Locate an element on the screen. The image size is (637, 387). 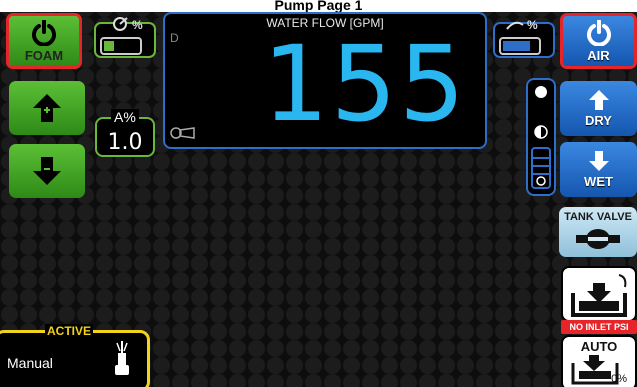
air-power-button: AIR is located at coordinates (598, 41).